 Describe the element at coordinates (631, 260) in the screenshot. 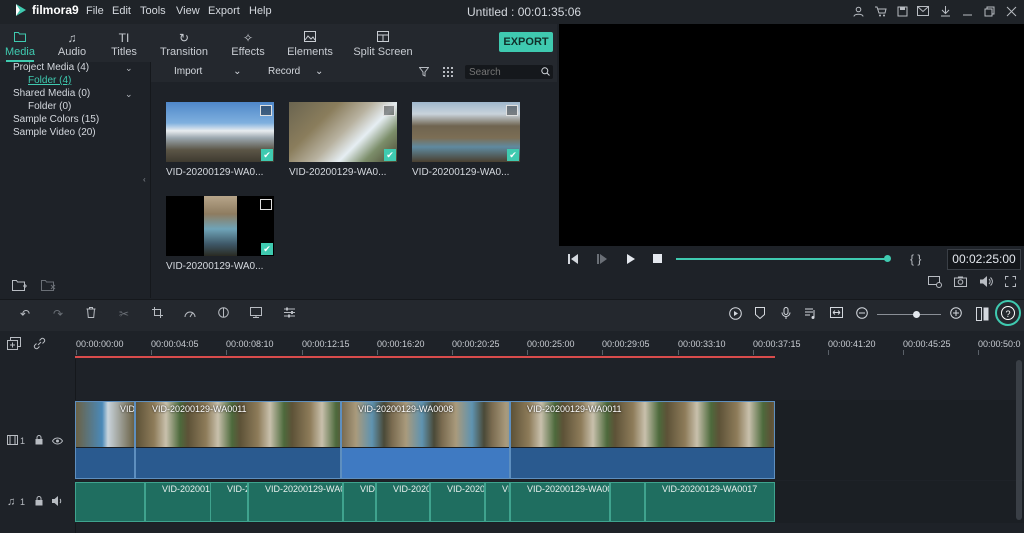

I see `play-icon` at that location.